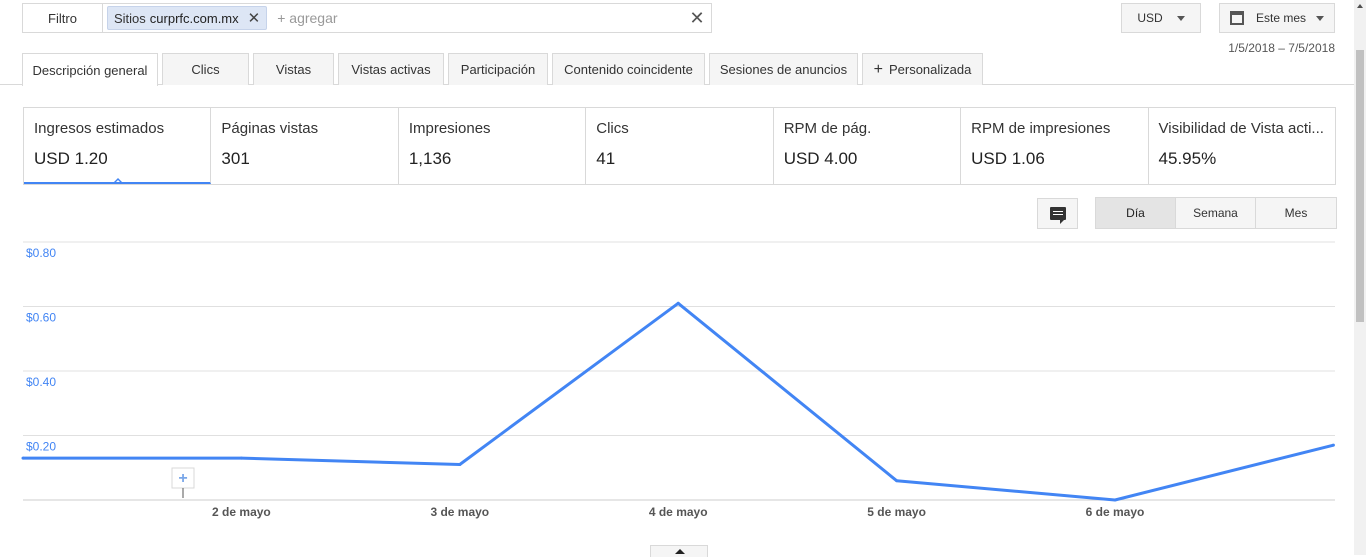 The image size is (1366, 557). What do you see at coordinates (1237, 18) in the screenshot?
I see `calendar-icon` at bounding box center [1237, 18].